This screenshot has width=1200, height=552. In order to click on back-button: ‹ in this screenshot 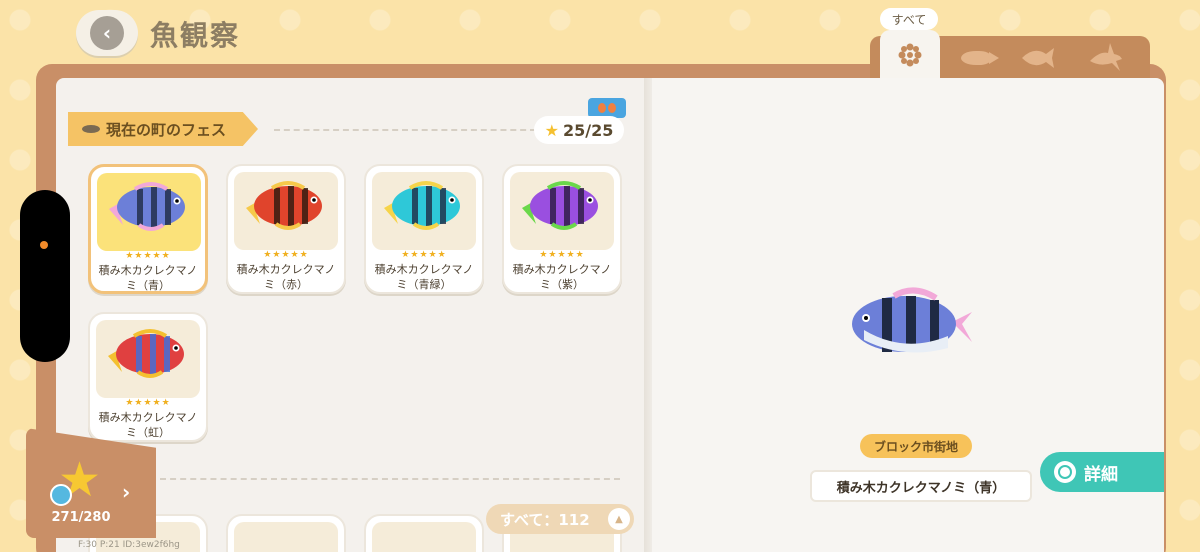, I will do `click(107, 33)`.